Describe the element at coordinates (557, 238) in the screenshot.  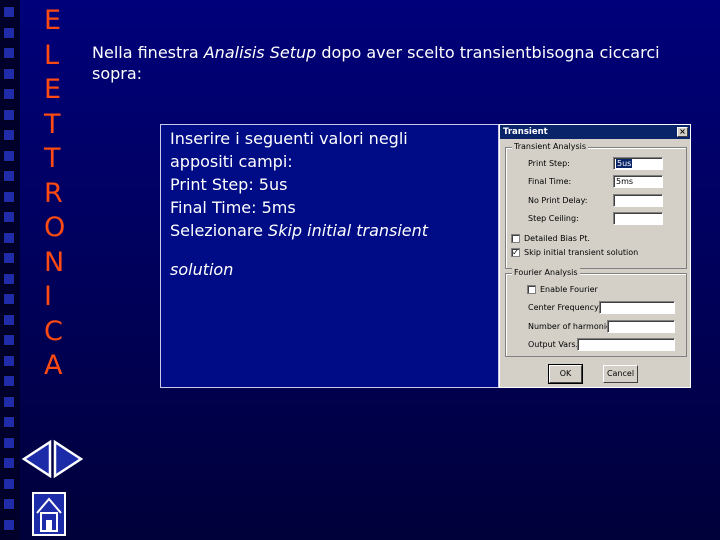
I see `detailed-bias-label: Detailed Bias Pt.` at that location.